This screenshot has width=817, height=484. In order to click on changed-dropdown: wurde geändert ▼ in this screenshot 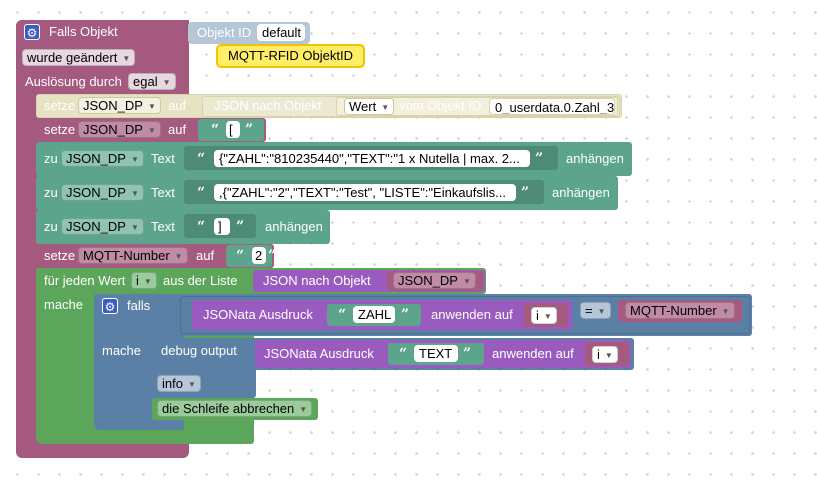, I will do `click(79, 57)`.